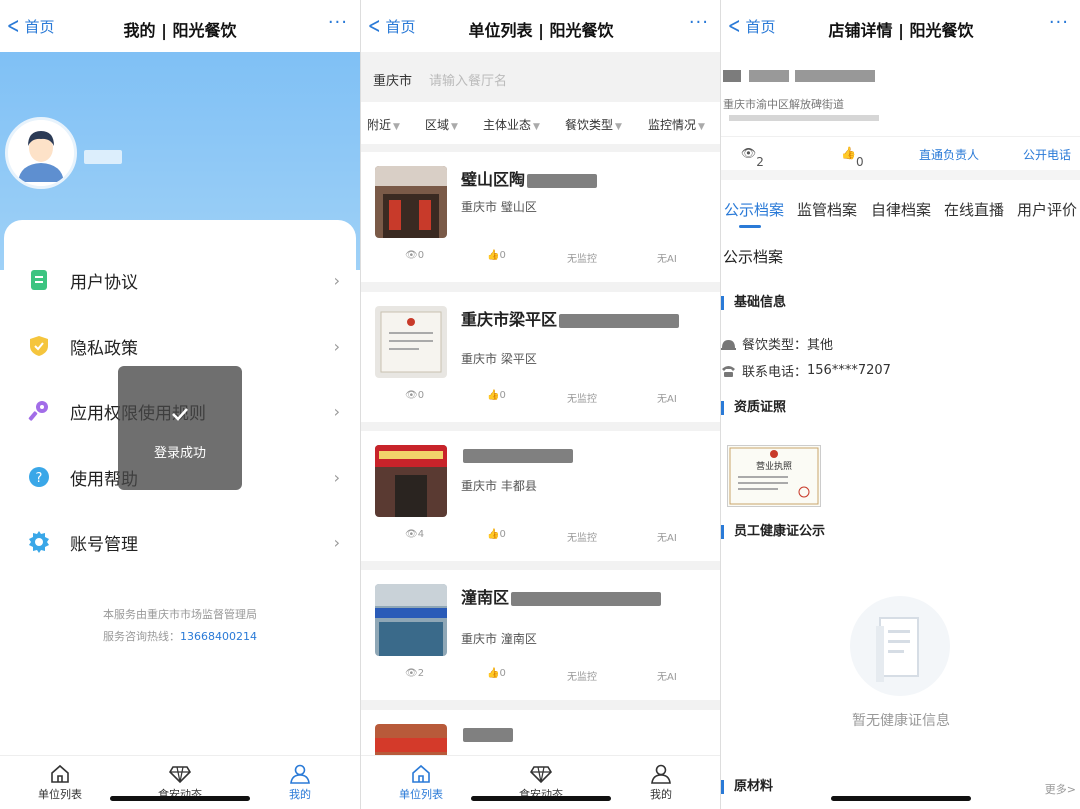  What do you see at coordinates (184, 280) in the screenshot?
I see `menu-item-user-agreement: 用户协议 ›` at bounding box center [184, 280].